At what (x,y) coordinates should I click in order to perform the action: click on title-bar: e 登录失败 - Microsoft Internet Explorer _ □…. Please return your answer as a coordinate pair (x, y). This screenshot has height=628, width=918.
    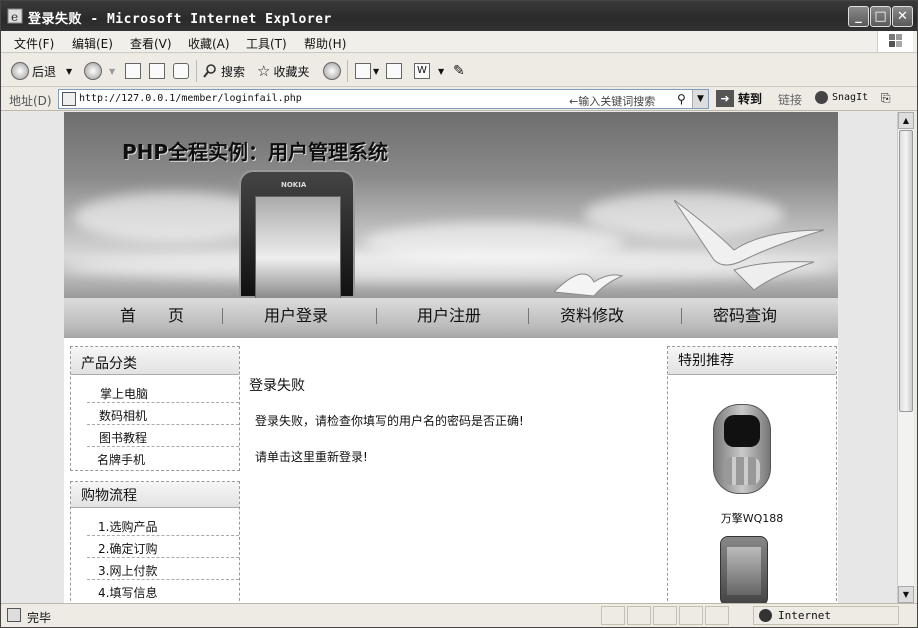
    Looking at the image, I should click on (459, 16).